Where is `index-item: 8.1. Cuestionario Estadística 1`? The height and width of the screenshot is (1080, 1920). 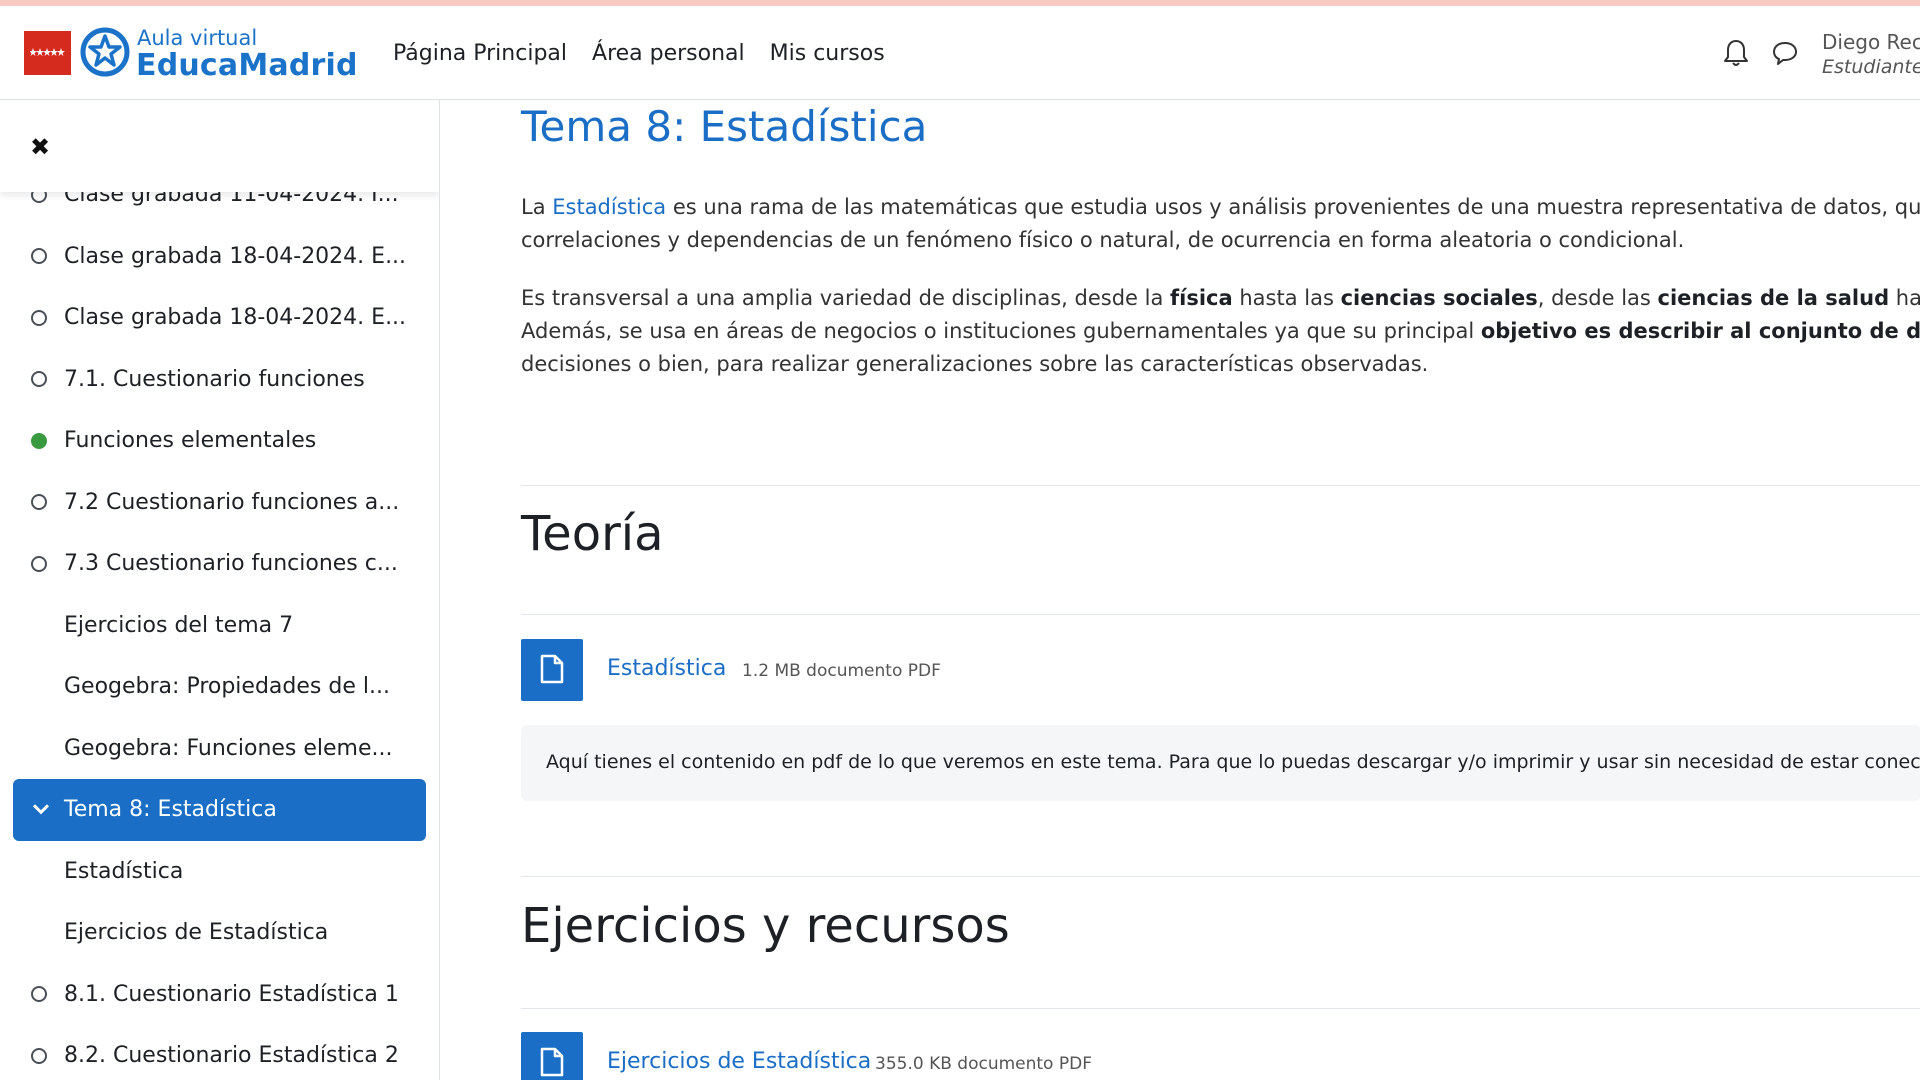
index-item: 8.1. Cuestionario Estadística 1 is located at coordinates (219, 995).